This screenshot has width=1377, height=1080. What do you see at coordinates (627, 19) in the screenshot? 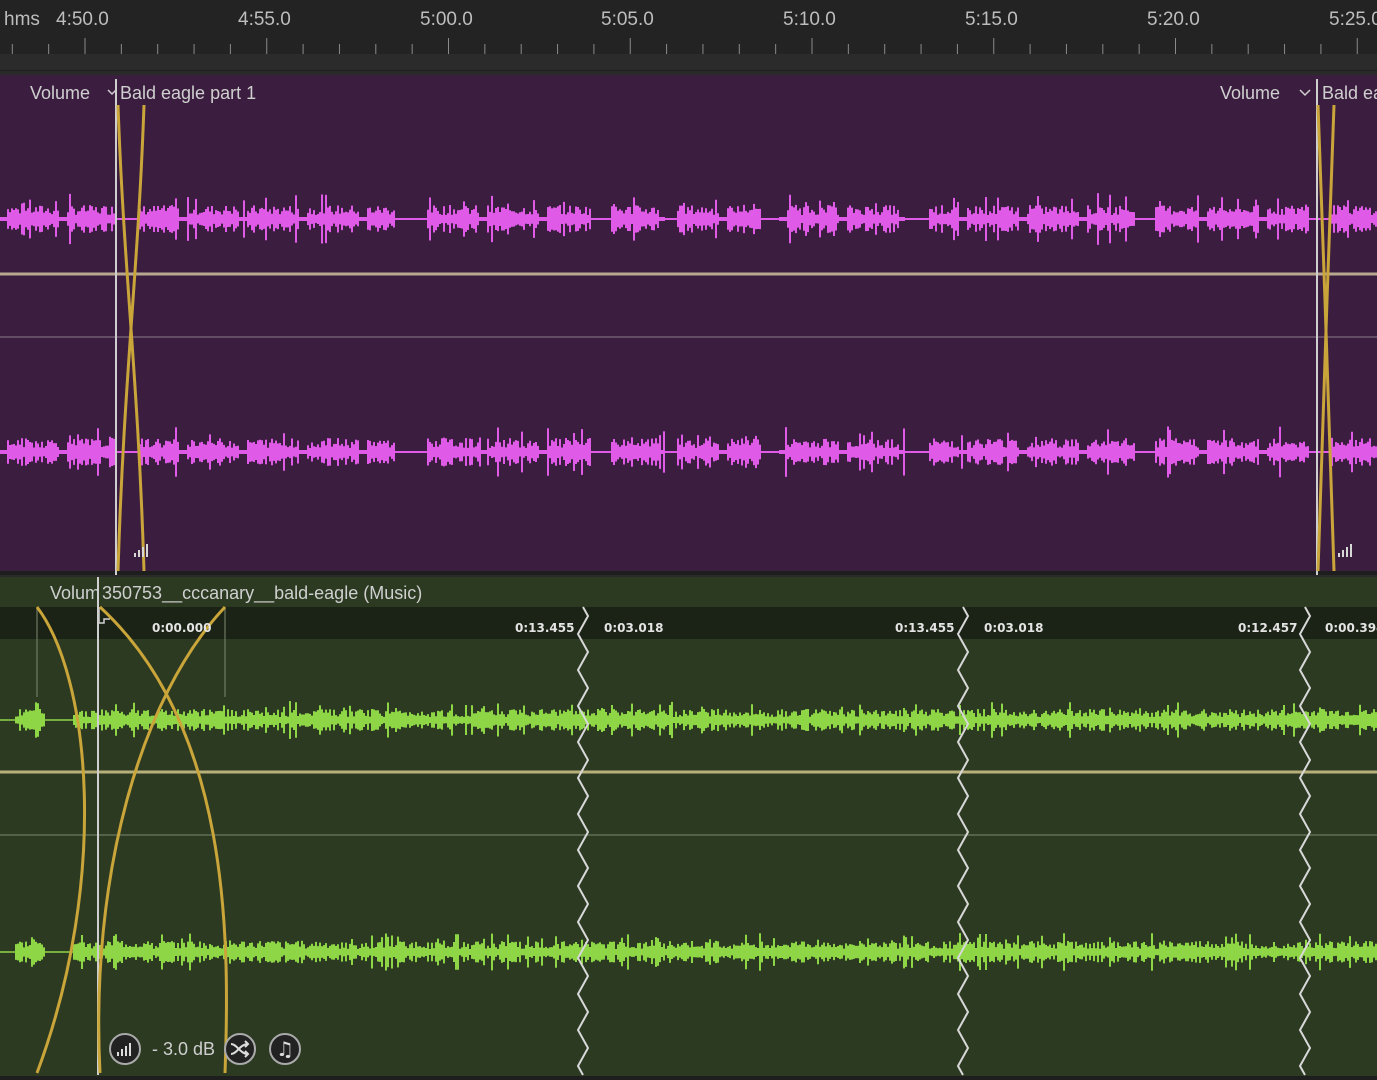
I see `ruler-tick-label: 5:05.0` at bounding box center [627, 19].